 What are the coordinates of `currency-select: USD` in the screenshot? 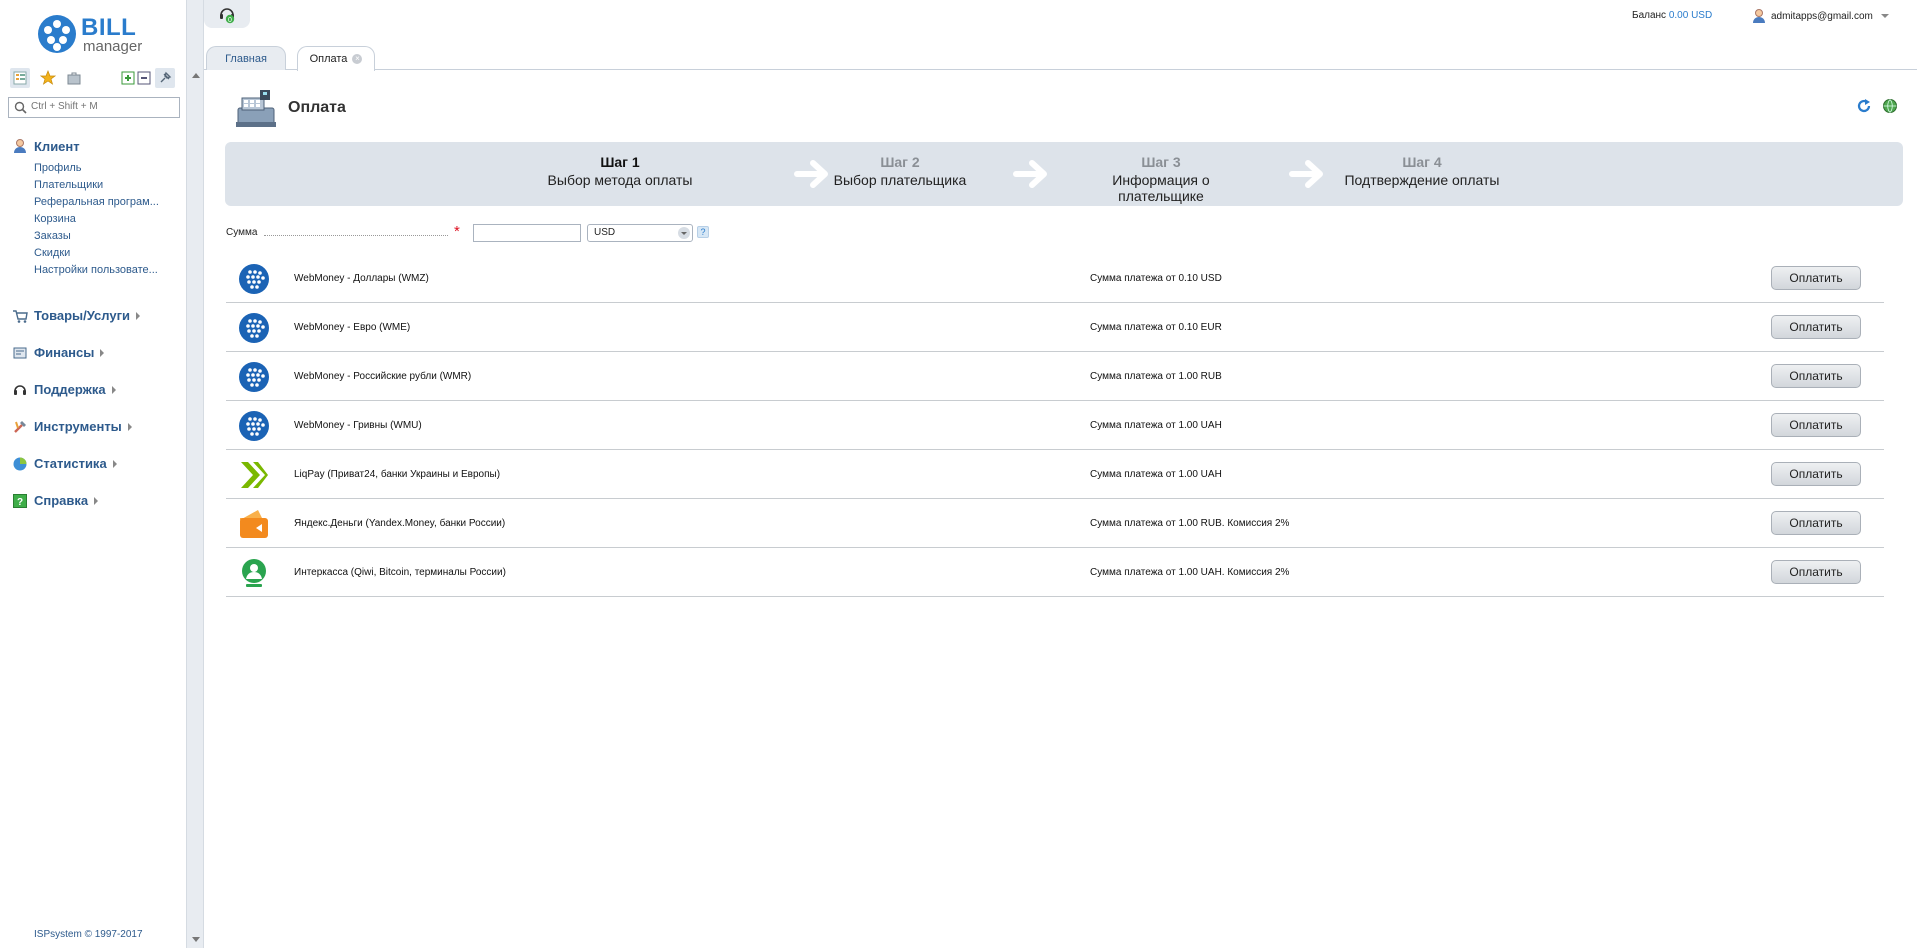 It's located at (640, 233).